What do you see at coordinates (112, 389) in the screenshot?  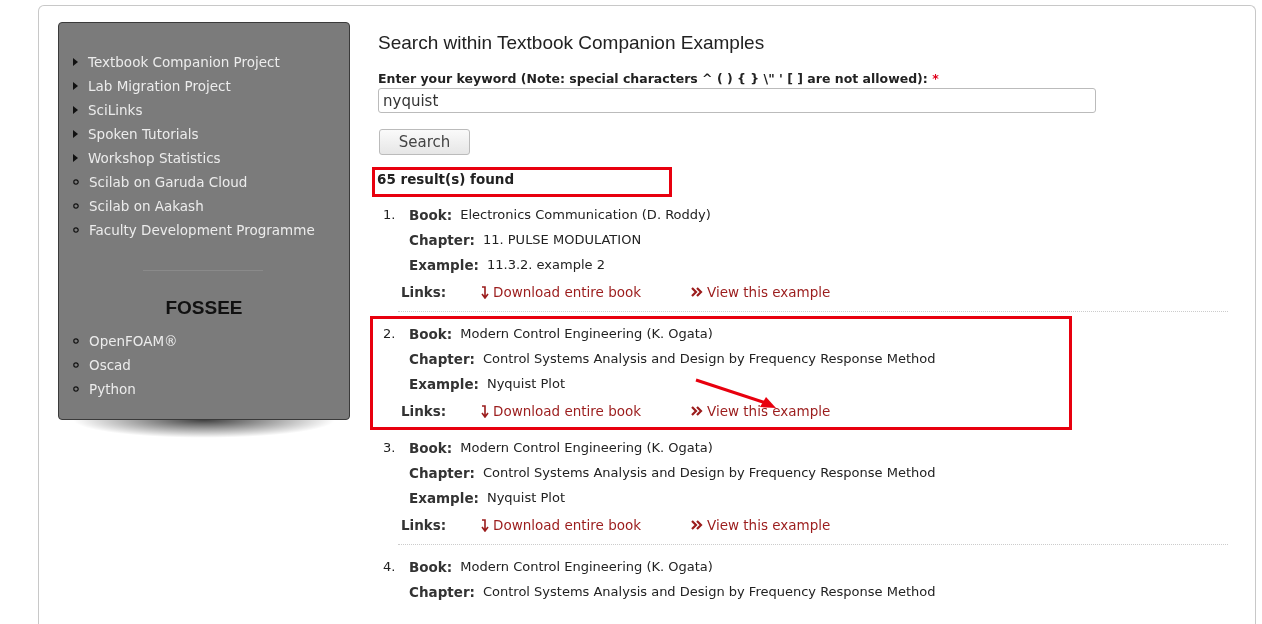 I see `sidebar-link: Python` at bounding box center [112, 389].